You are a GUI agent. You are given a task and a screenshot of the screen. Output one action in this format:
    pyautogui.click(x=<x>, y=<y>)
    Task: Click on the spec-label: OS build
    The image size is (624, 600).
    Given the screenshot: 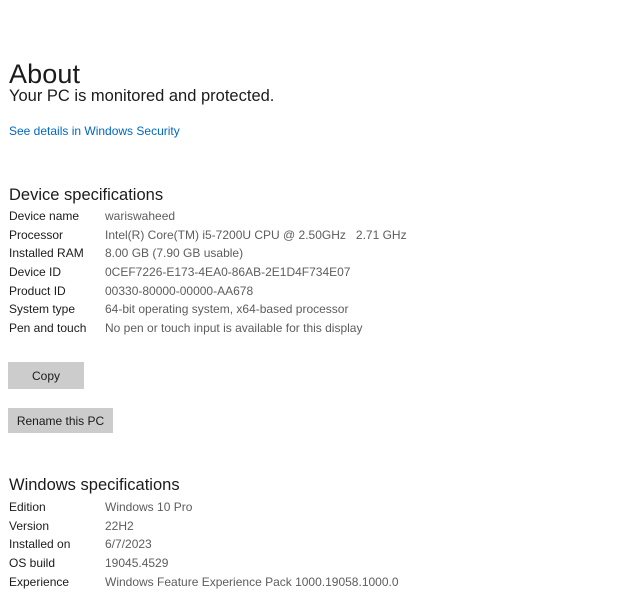 What is the action you would take?
    pyautogui.click(x=32, y=563)
    